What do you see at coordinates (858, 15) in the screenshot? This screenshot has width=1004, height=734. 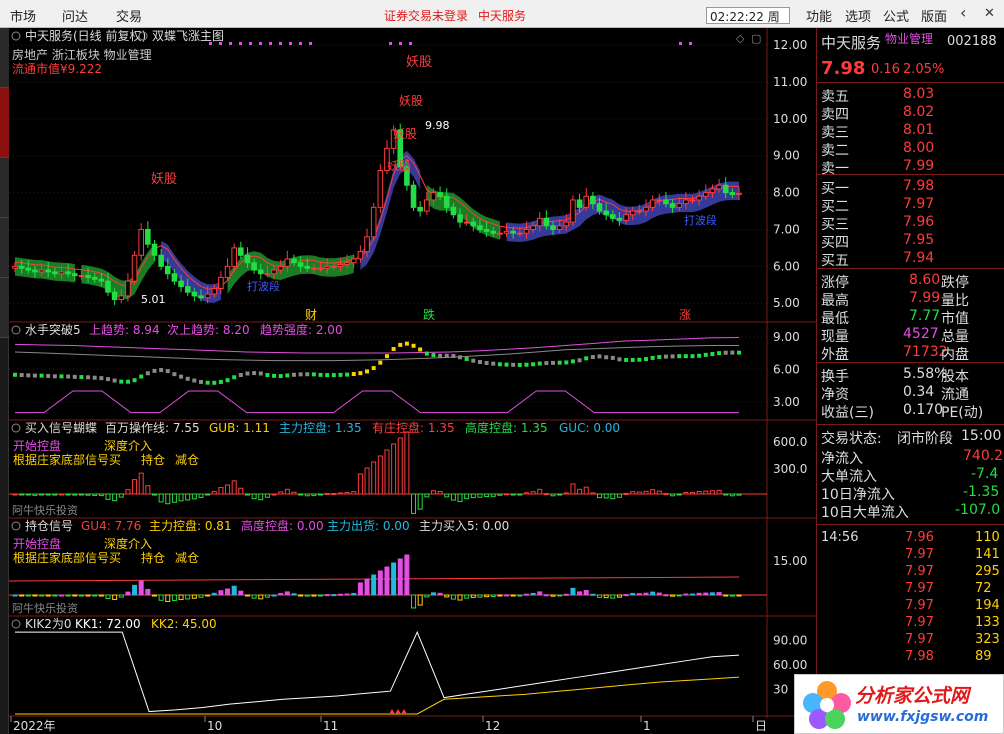 I see `menu-options: 选项` at bounding box center [858, 15].